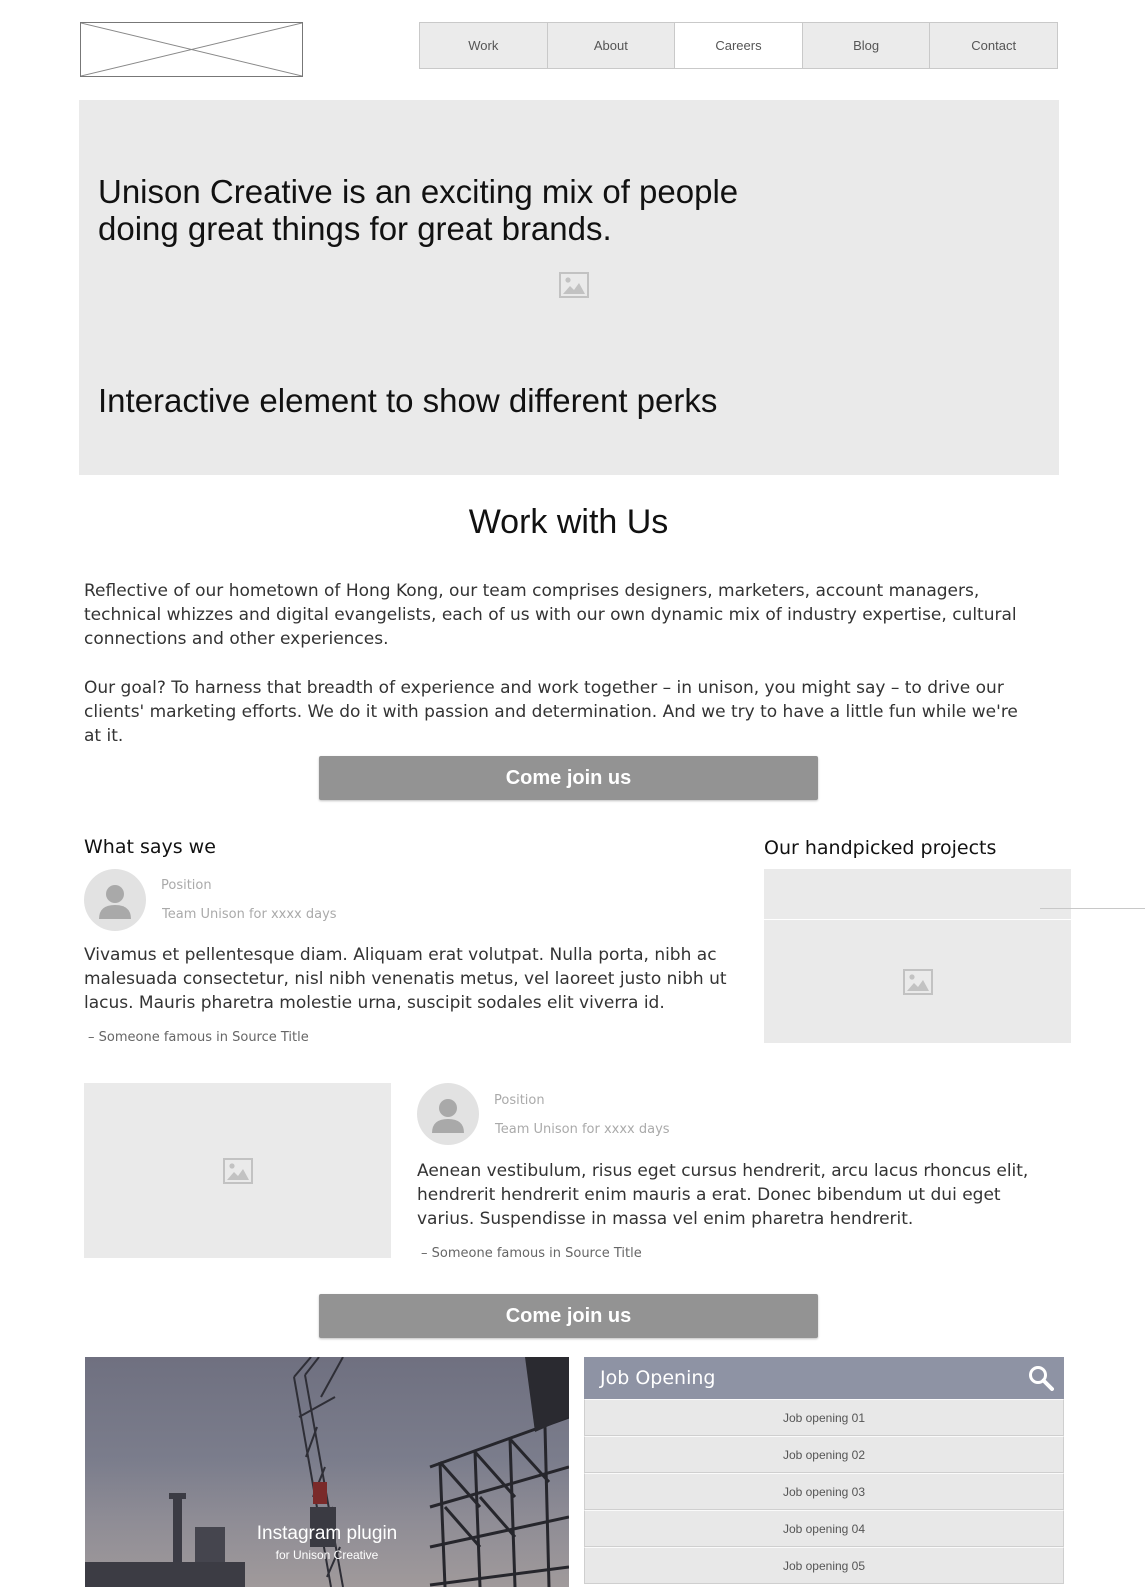 This screenshot has width=1145, height=1587. I want to click on instagram-title: Instagram plugin, so click(327, 1533).